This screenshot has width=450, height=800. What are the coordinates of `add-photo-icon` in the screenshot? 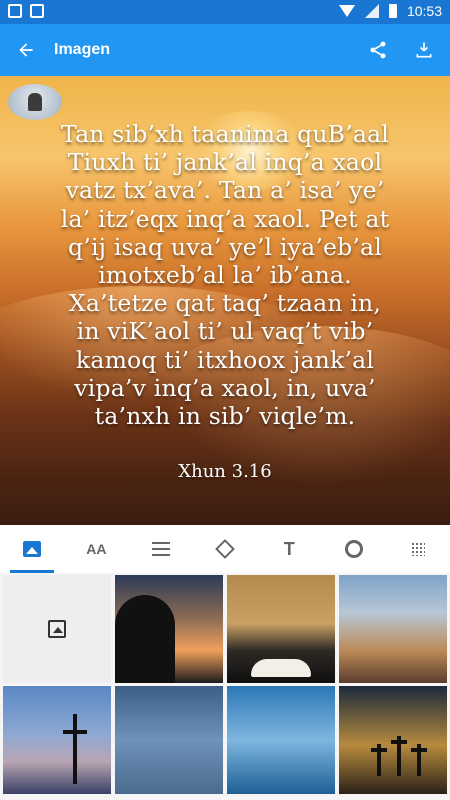 It's located at (57, 629).